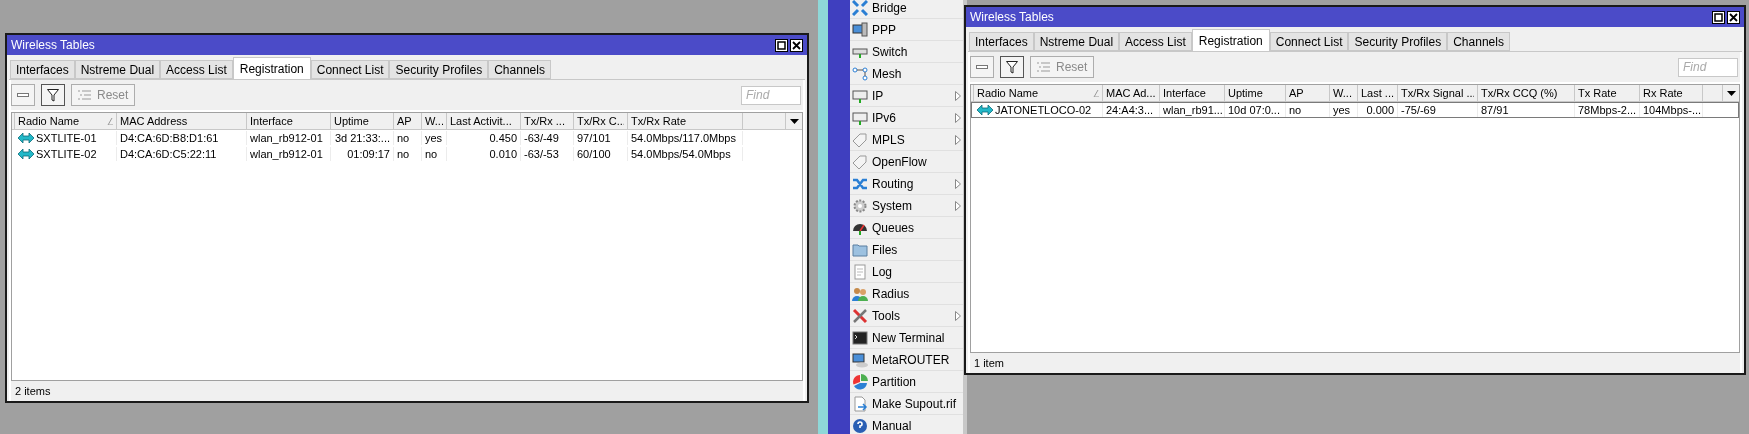 The image size is (1749, 434). What do you see at coordinates (906, 96) in the screenshot?
I see `menu-item: IP` at bounding box center [906, 96].